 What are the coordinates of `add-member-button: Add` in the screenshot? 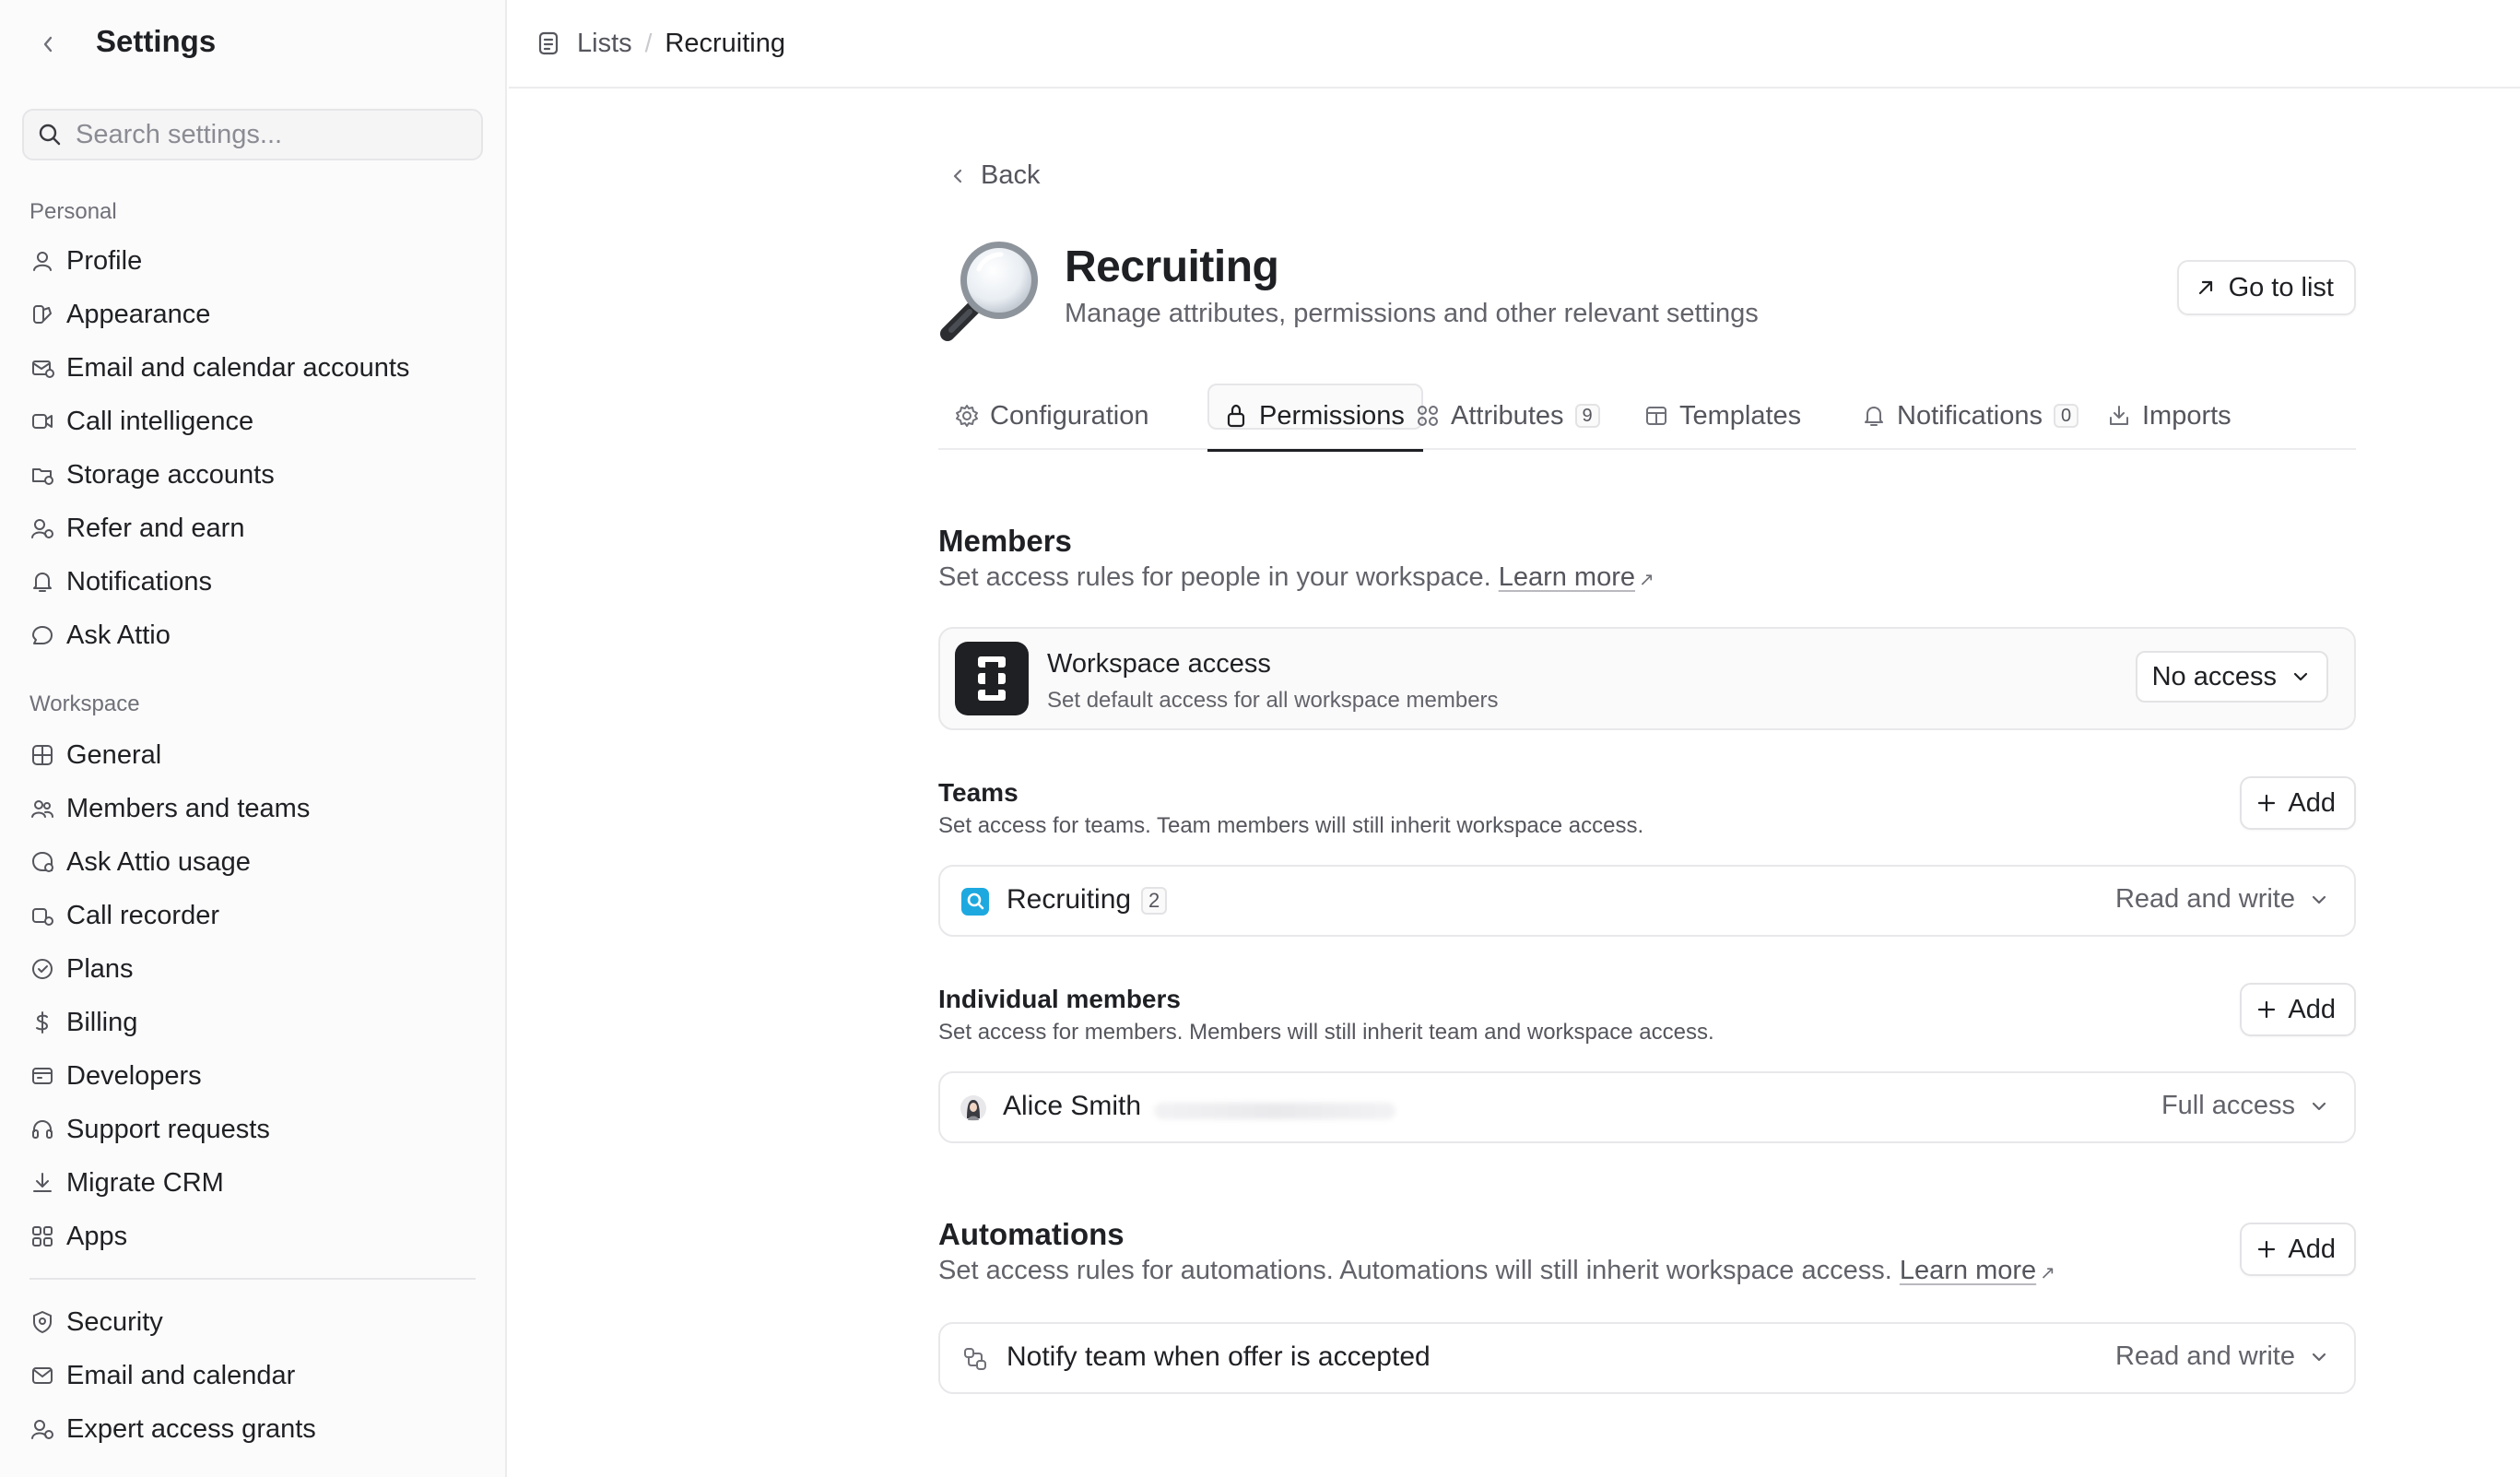 It's located at (2298, 1010).